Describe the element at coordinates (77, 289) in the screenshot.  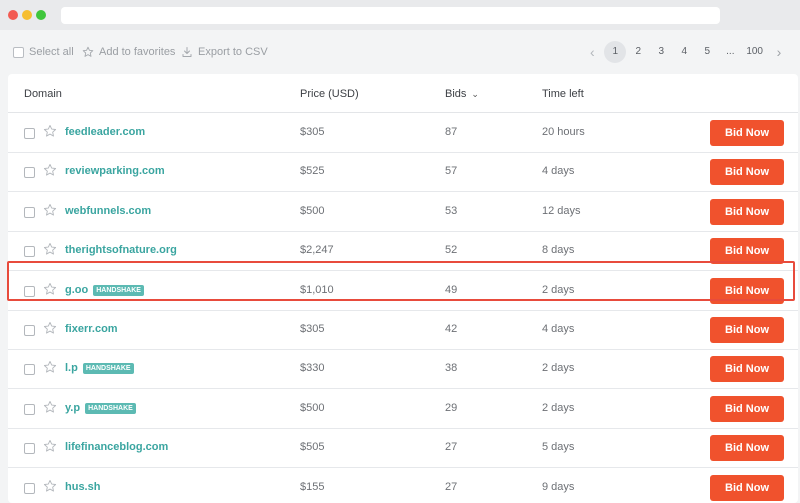
I see `domain-name: g.oo` at that location.